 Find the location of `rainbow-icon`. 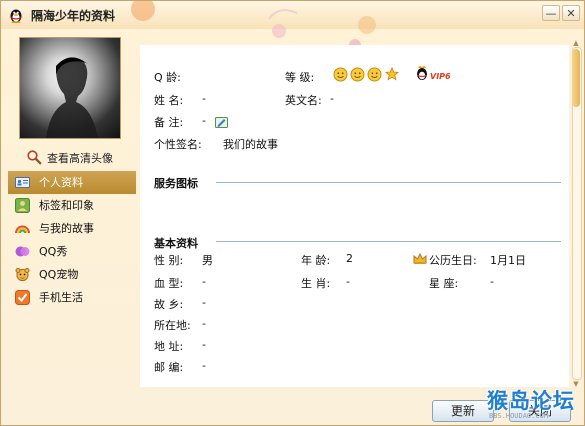

rainbow-icon is located at coordinates (22, 229).